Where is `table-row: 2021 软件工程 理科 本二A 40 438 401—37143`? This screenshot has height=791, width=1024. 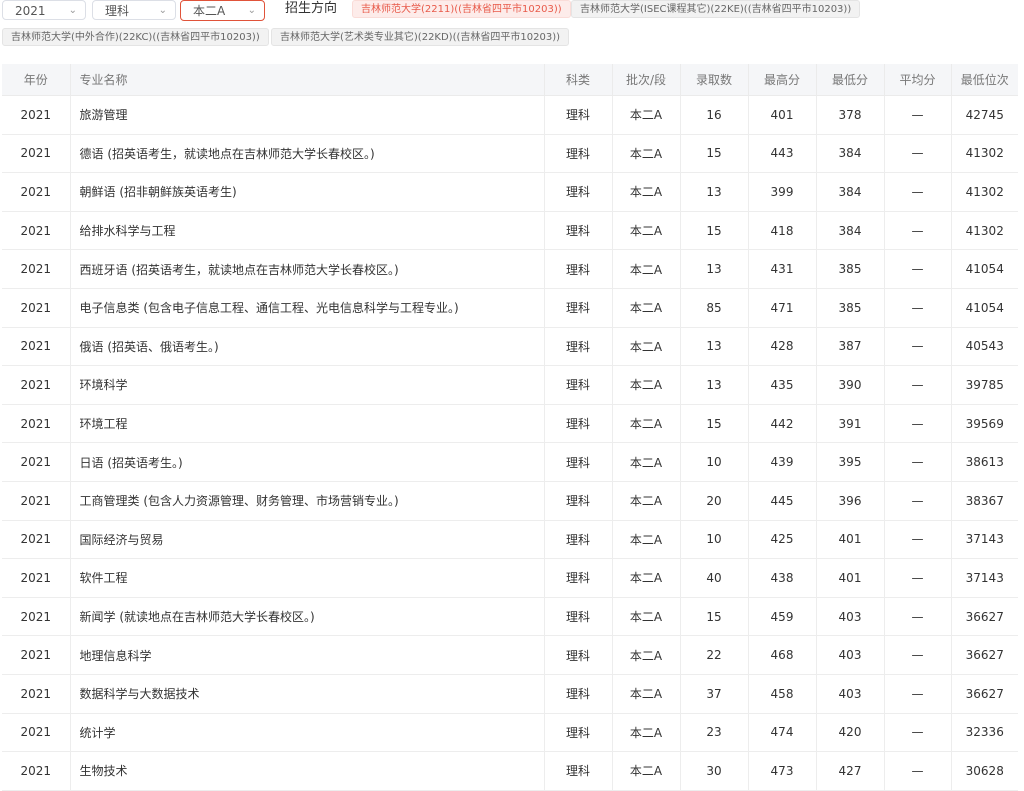
table-row: 2021 软件工程 理科 本二A 40 438 401—37143 is located at coordinates (510, 578).